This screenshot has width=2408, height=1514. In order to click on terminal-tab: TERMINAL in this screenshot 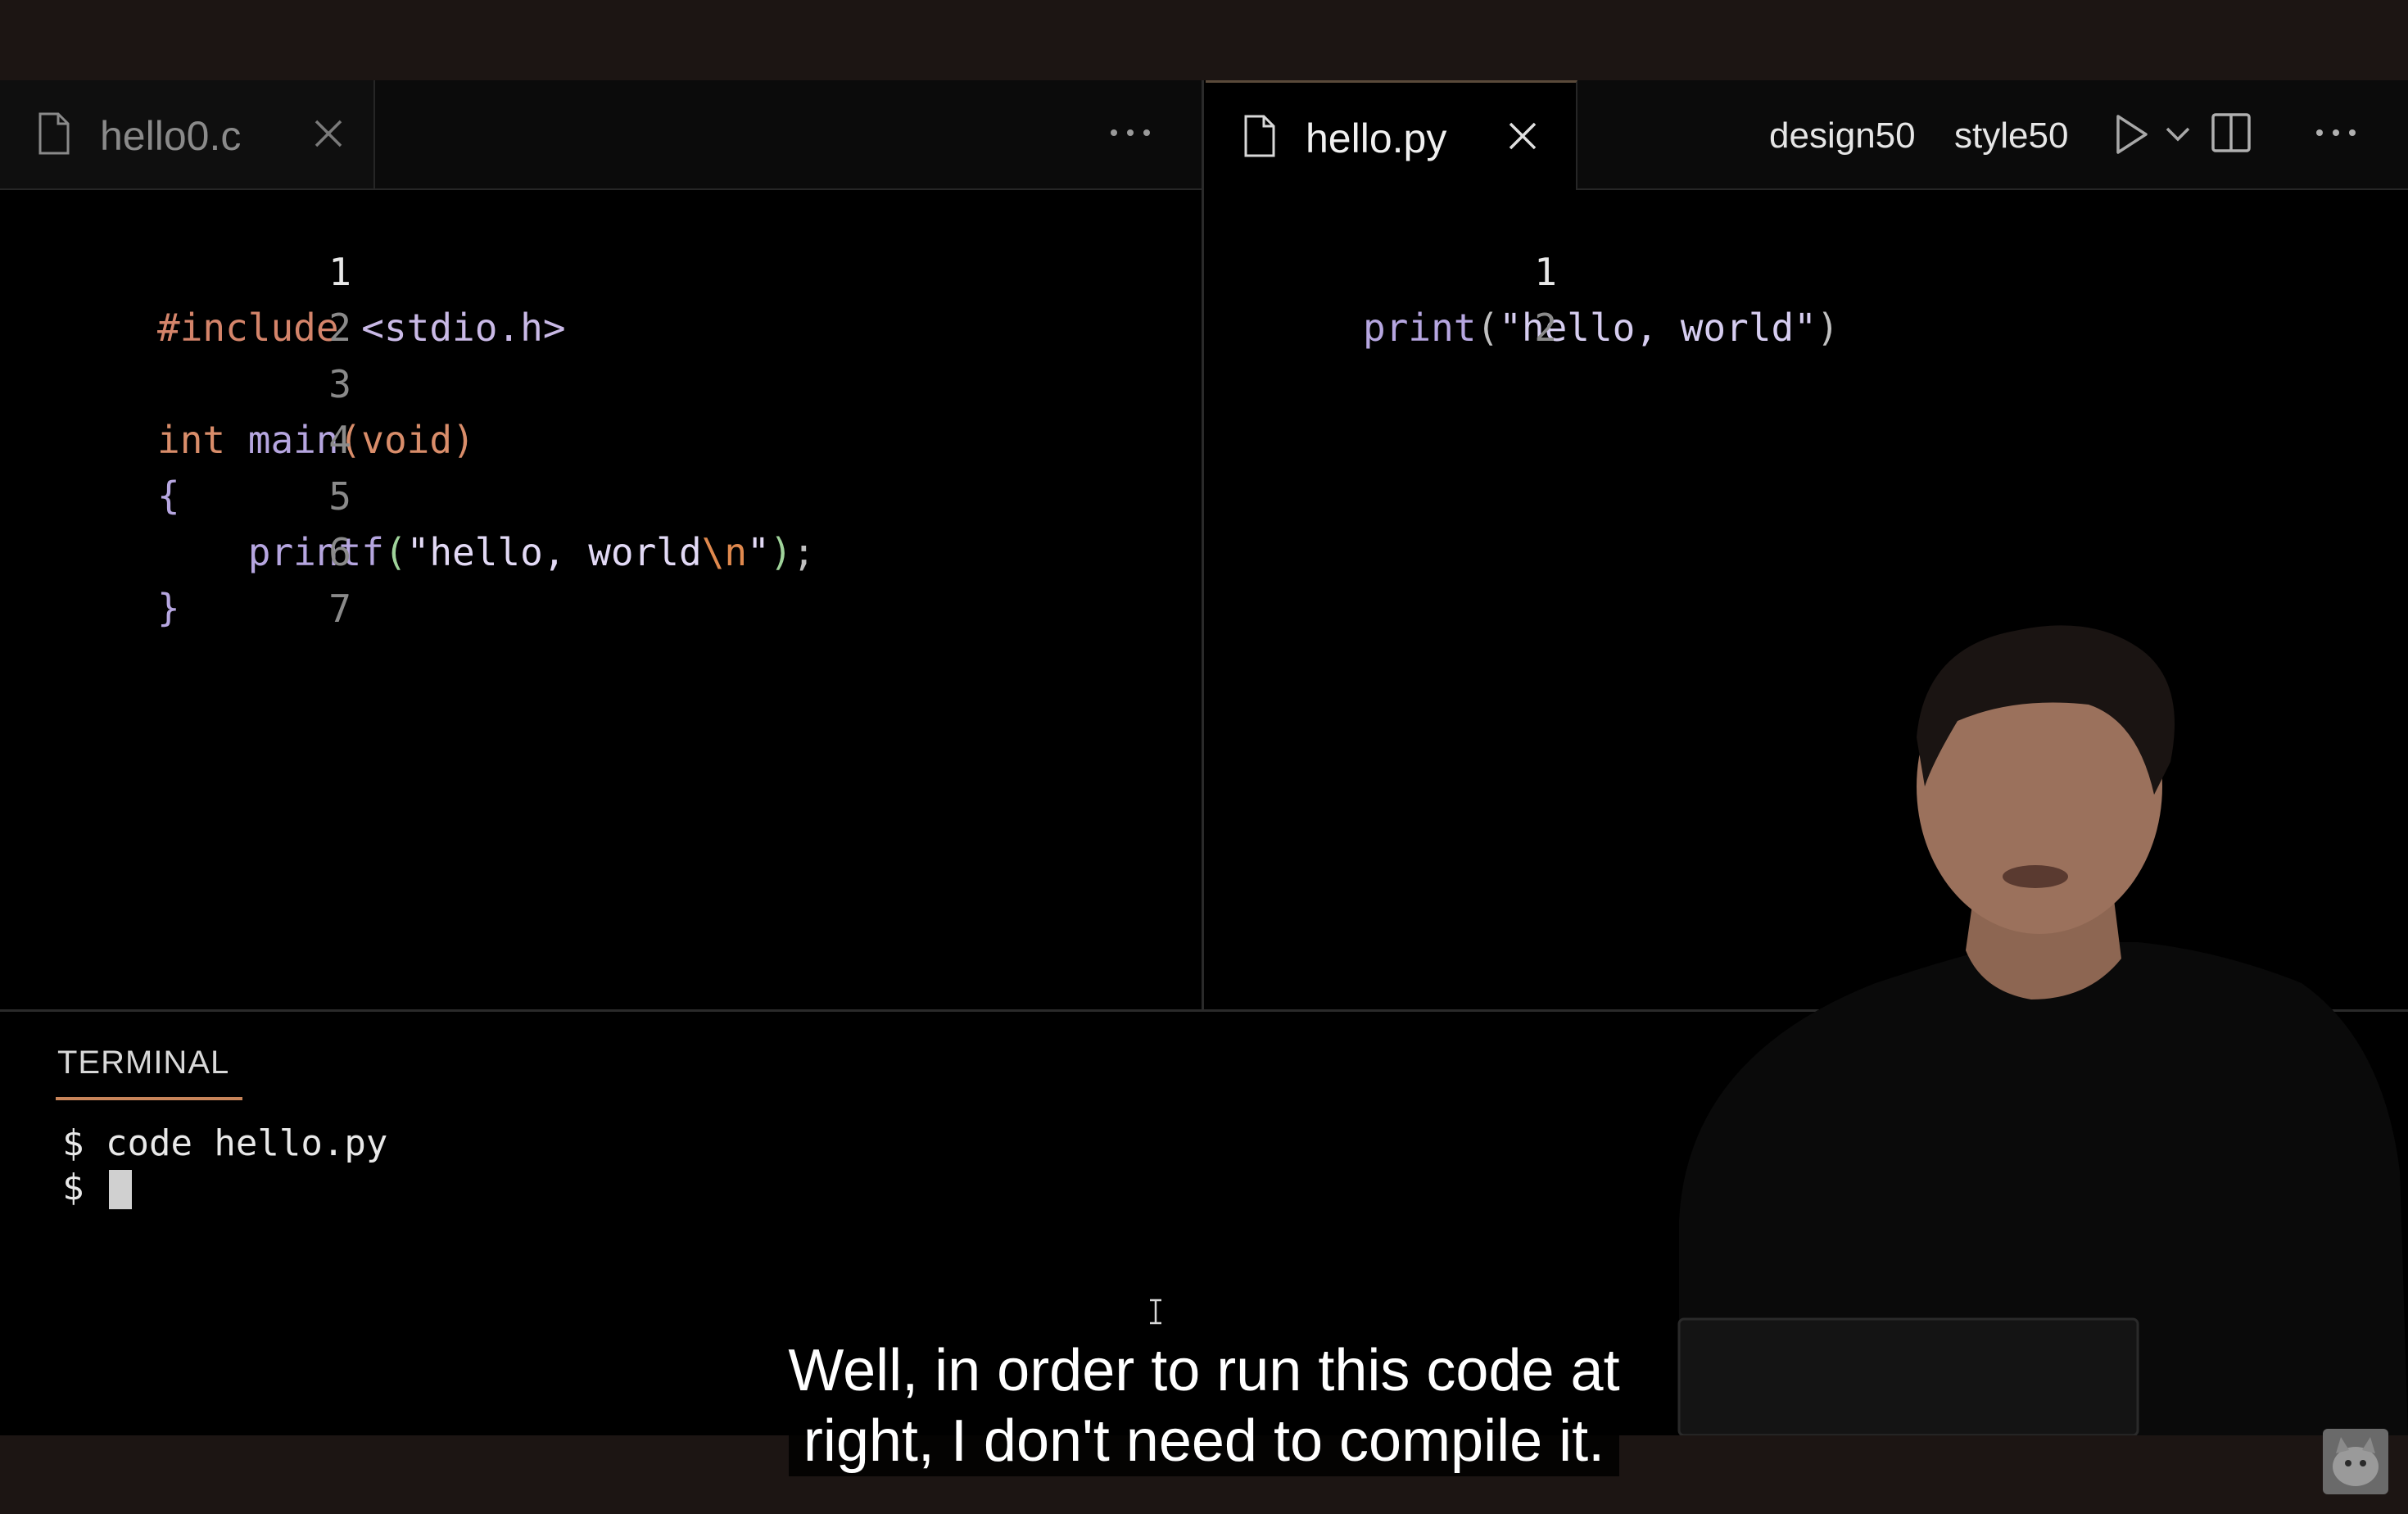, I will do `click(143, 1063)`.